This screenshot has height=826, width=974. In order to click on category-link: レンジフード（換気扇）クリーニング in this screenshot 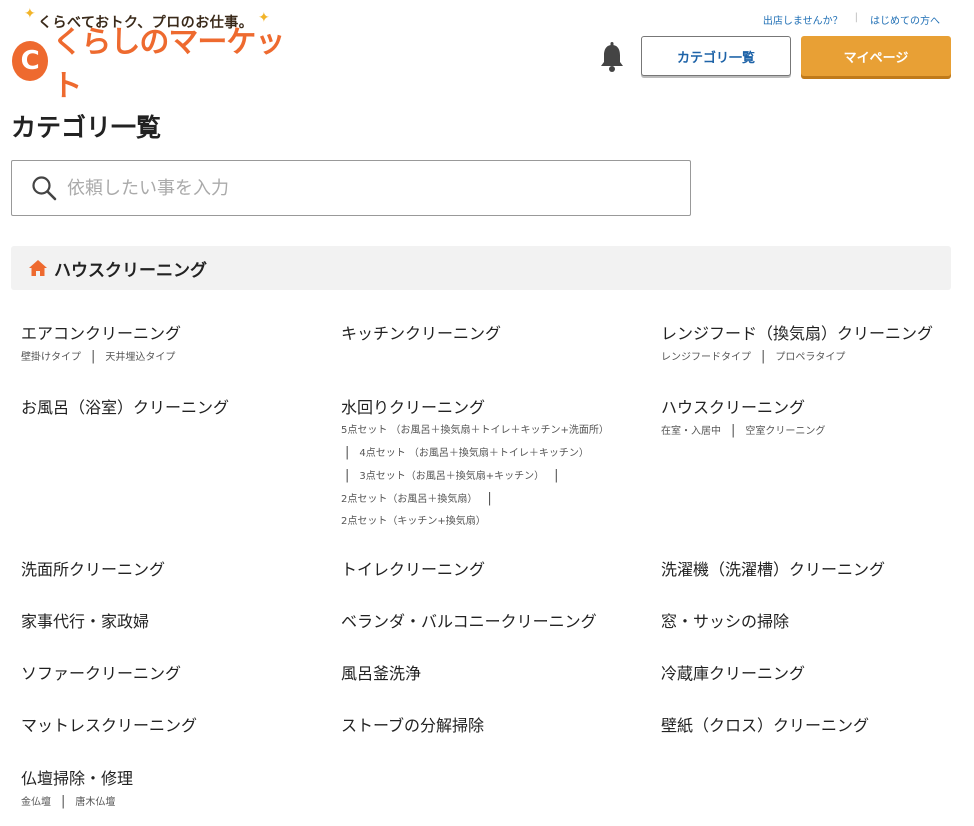, I will do `click(811, 332)`.